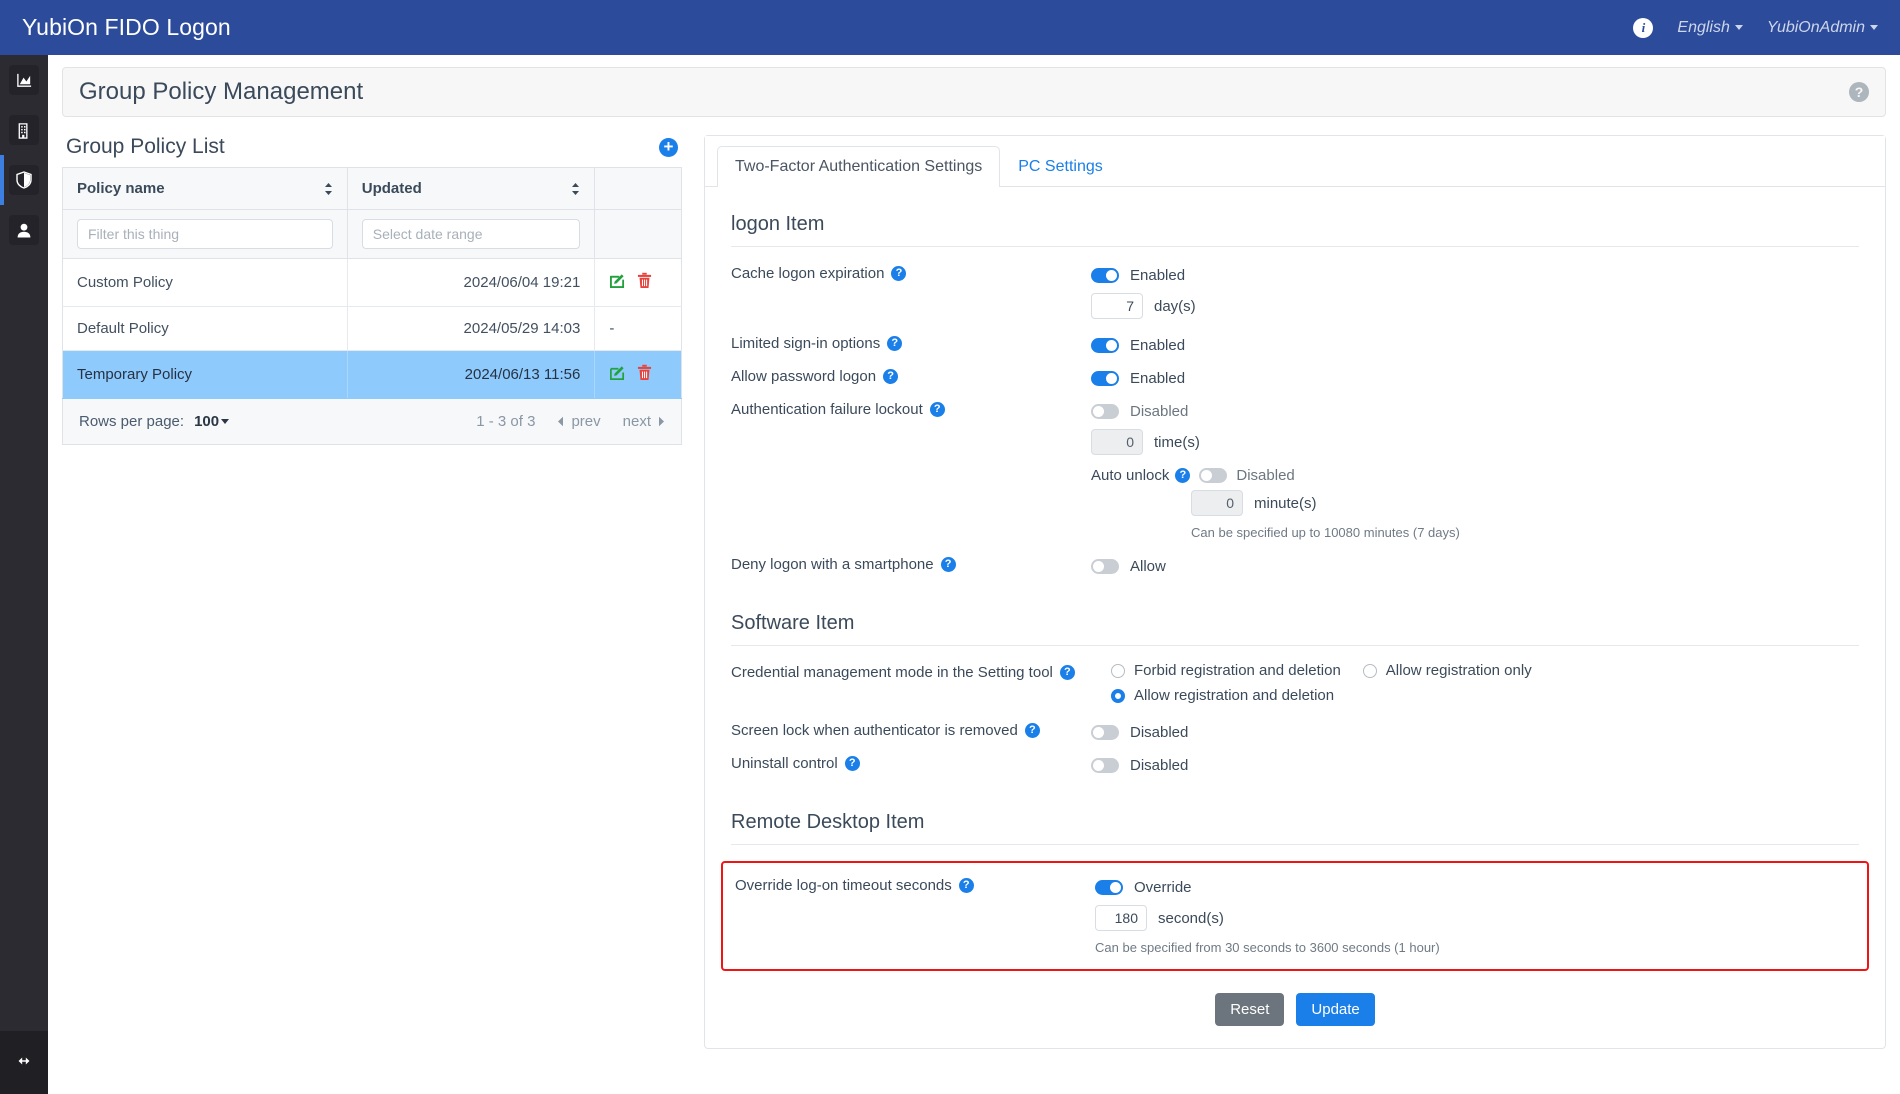  Describe the element at coordinates (638, 234) in the screenshot. I see `filter-cell-actions` at that location.